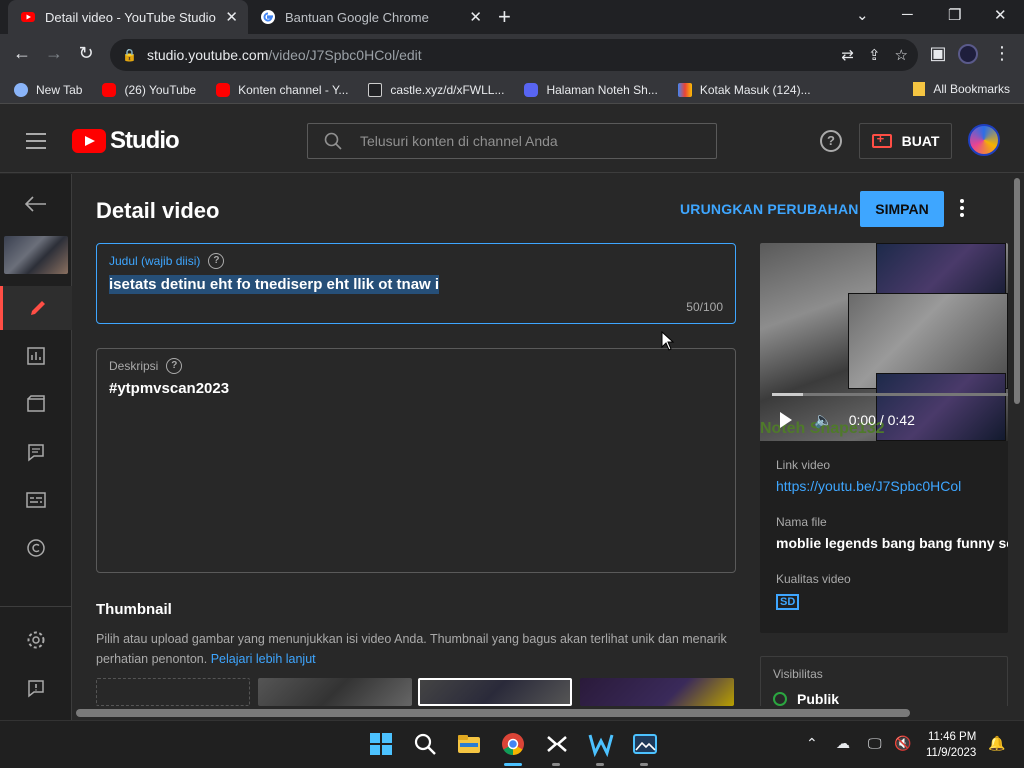 This screenshot has width=1024, height=768. What do you see at coordinates (1018, 447) in the screenshot?
I see `vertical-scrollbar` at bounding box center [1018, 447].